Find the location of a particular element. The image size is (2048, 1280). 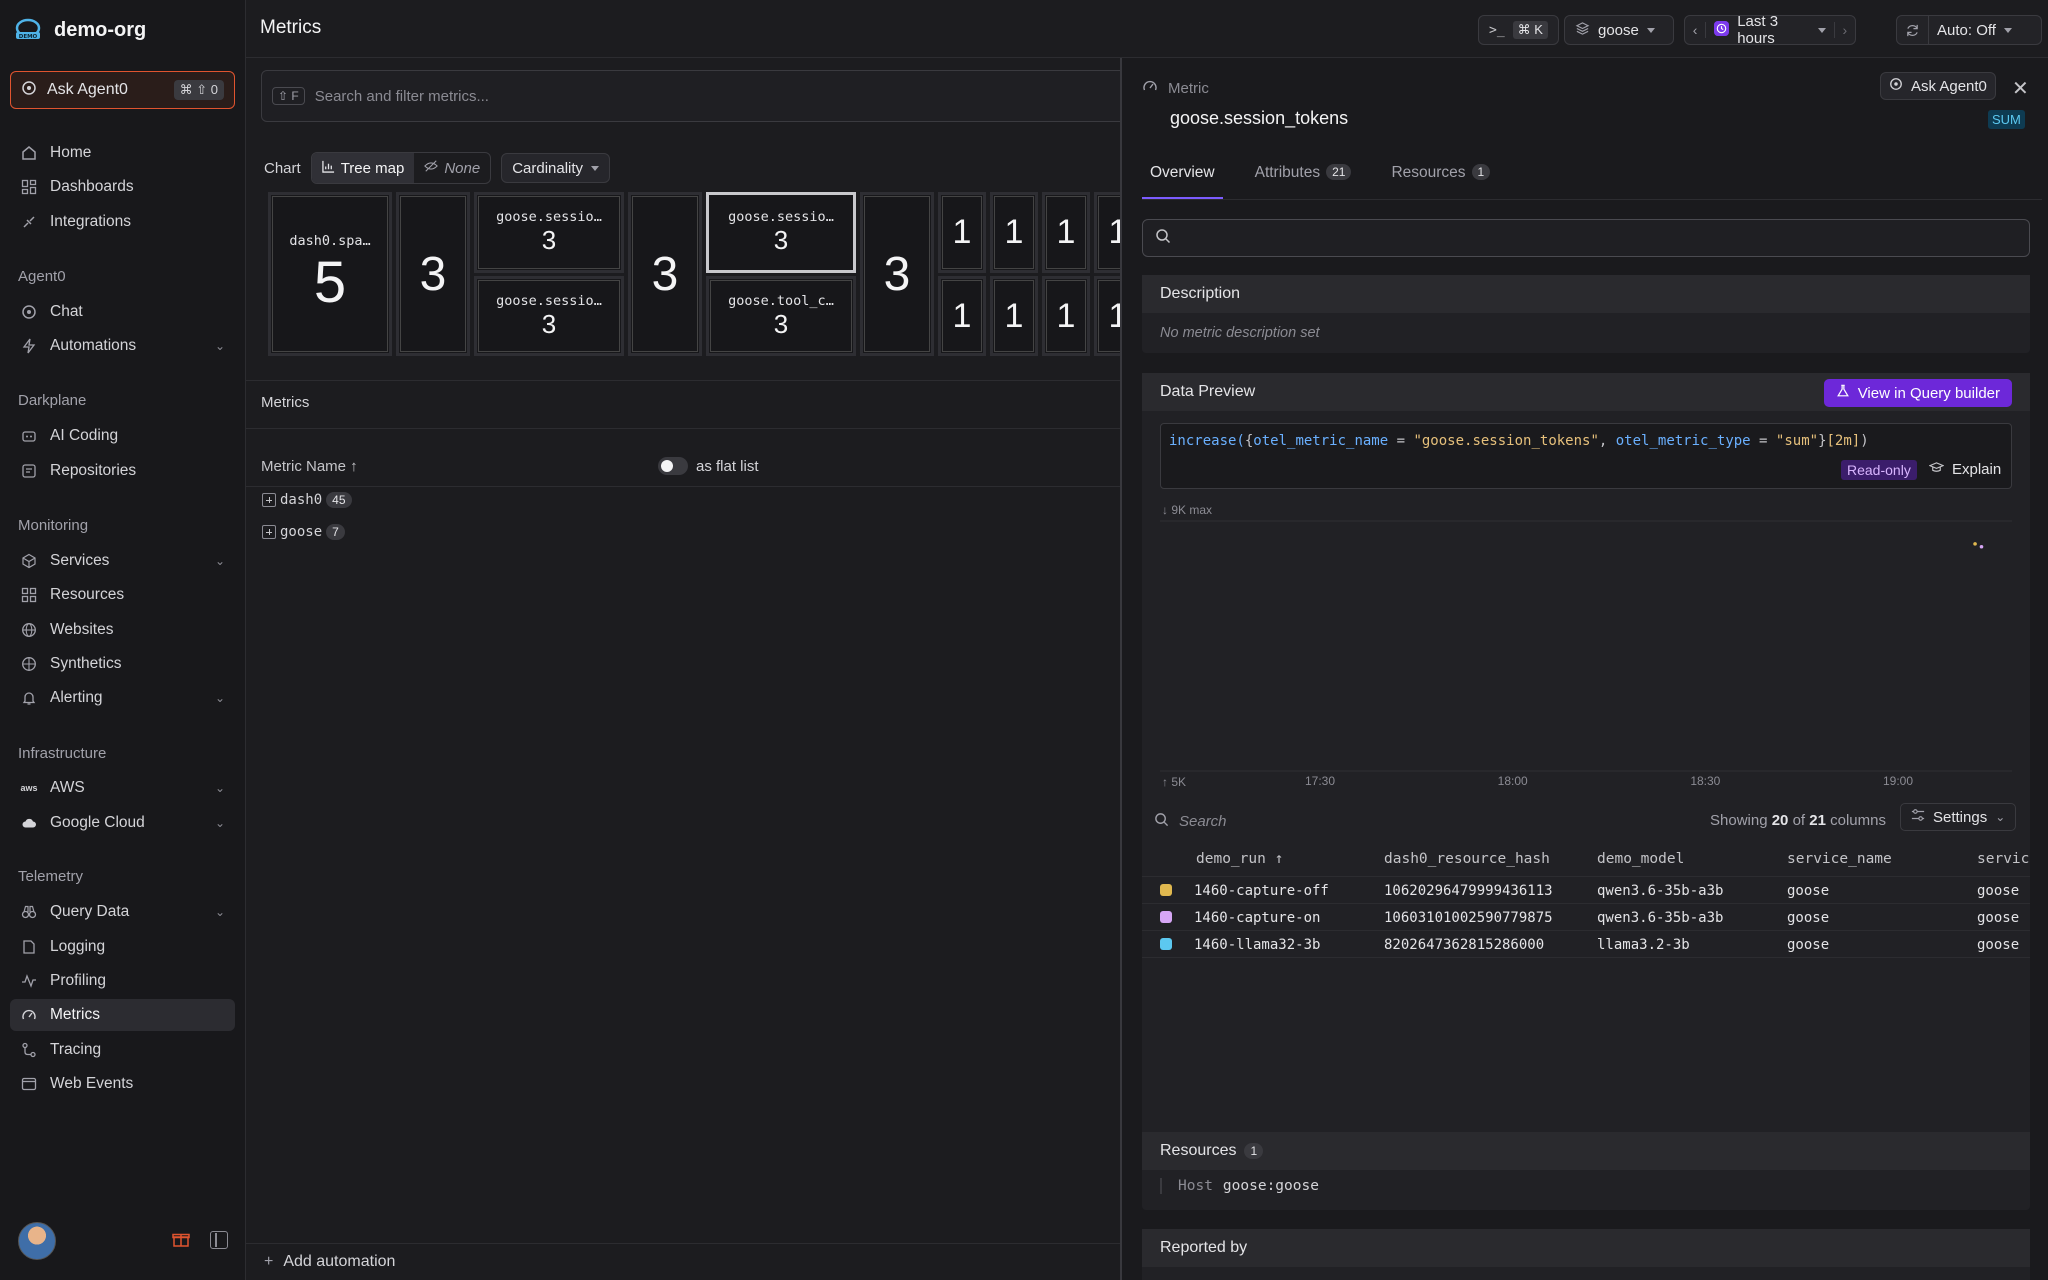

sidebar-item-aws: aws AWS ⌄ is located at coordinates (122, 788).